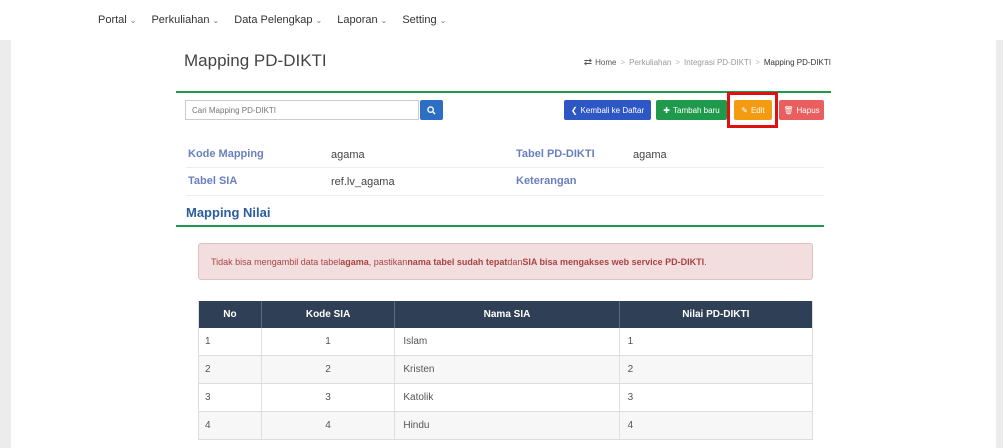 This screenshot has width=1003, height=448. What do you see at coordinates (588, 62) in the screenshot?
I see `exchange-icon: ⇄` at bounding box center [588, 62].